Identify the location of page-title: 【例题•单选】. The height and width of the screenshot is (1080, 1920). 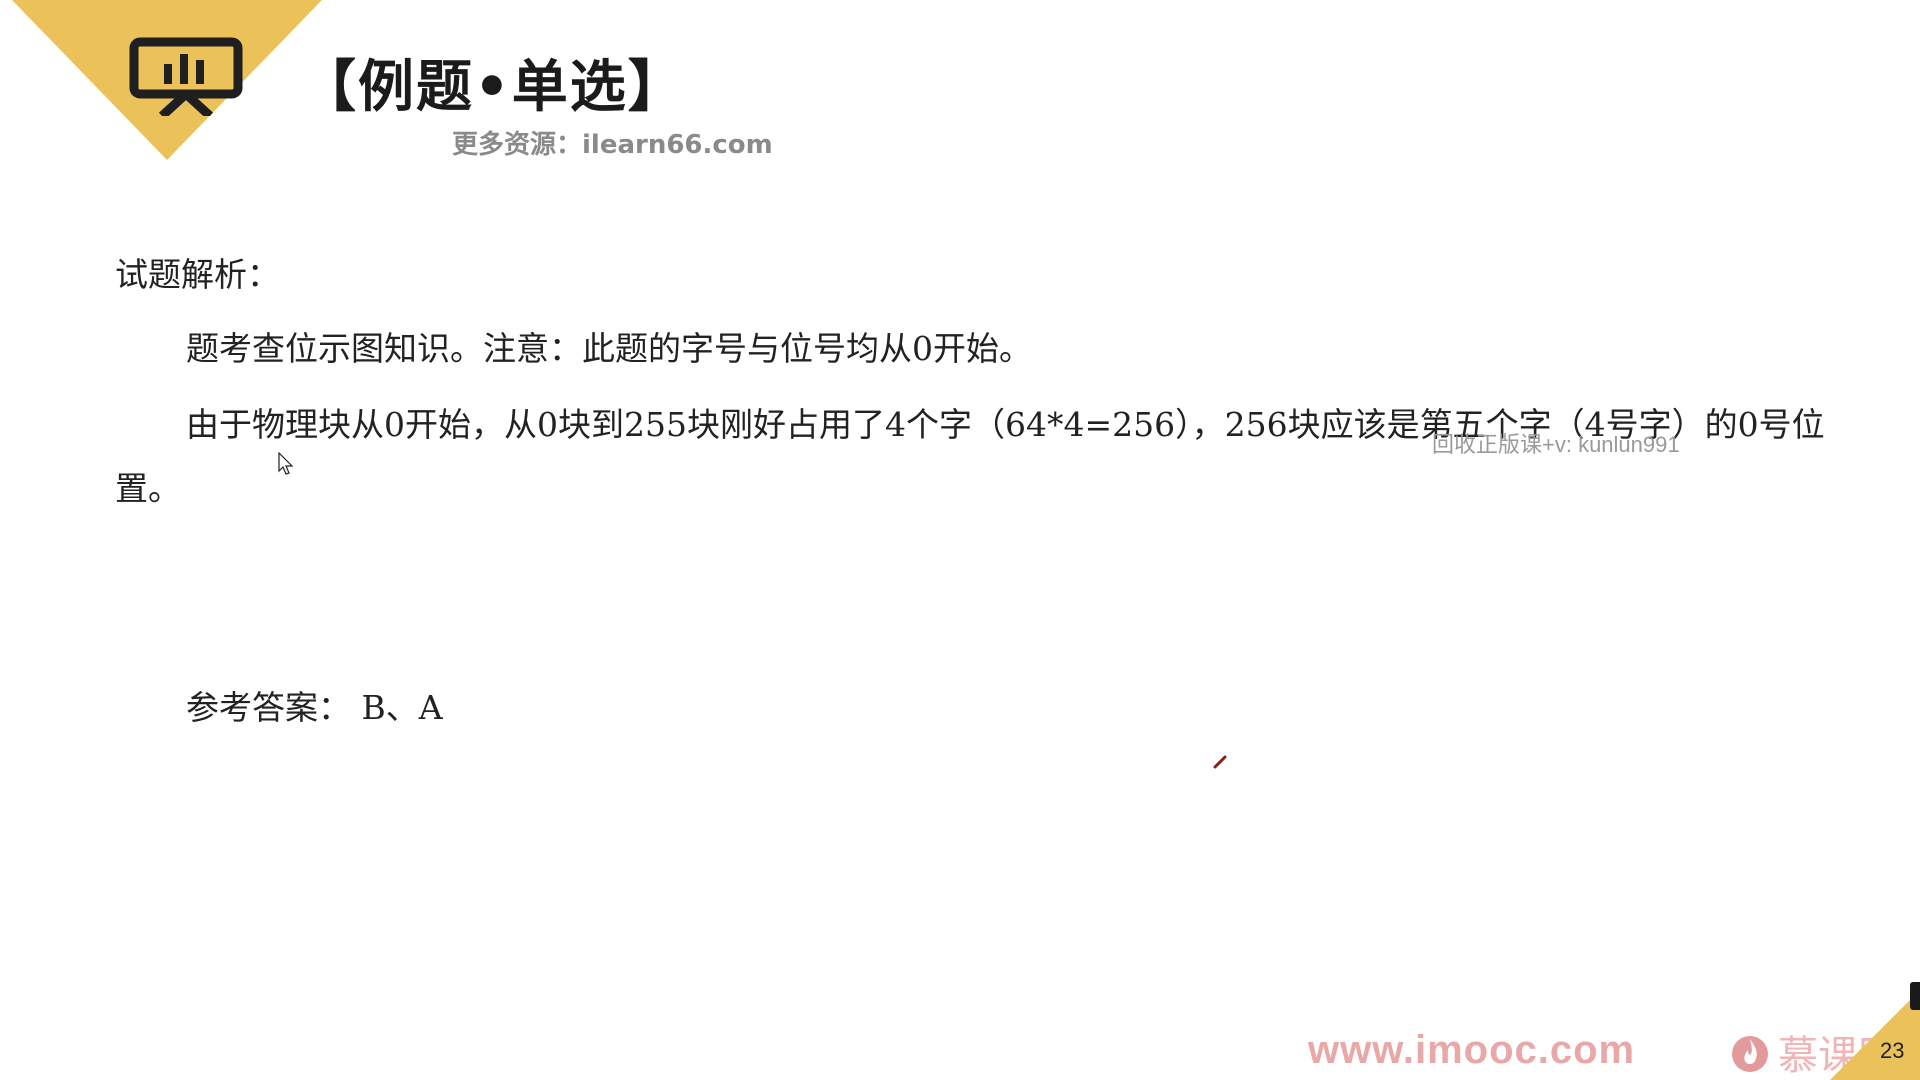
(493, 87).